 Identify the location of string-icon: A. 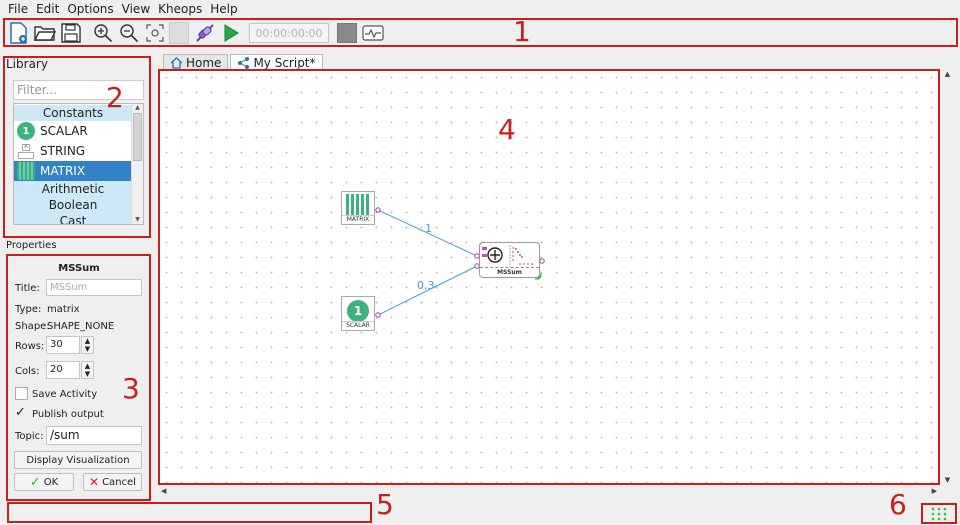
(26, 151).